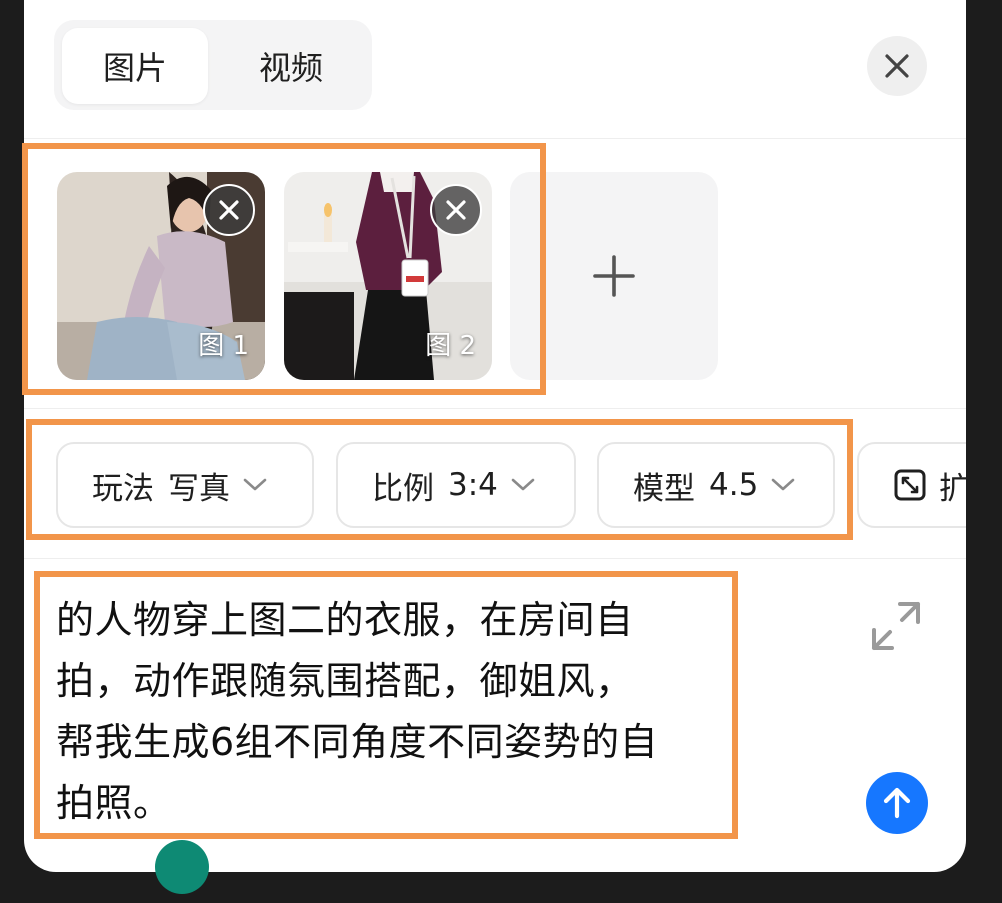 The height and width of the screenshot is (903, 1002). I want to click on image-1-caption: 图 1, so click(223, 346).